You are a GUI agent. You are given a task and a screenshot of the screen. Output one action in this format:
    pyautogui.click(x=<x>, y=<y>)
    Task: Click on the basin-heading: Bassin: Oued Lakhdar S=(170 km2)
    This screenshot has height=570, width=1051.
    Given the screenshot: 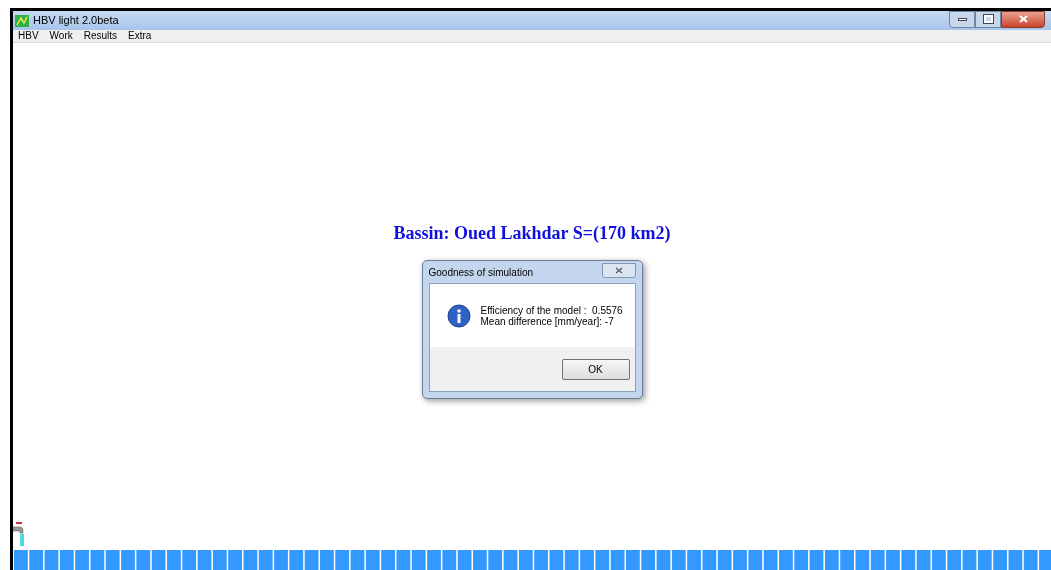 What is the action you would take?
    pyautogui.click(x=532, y=233)
    